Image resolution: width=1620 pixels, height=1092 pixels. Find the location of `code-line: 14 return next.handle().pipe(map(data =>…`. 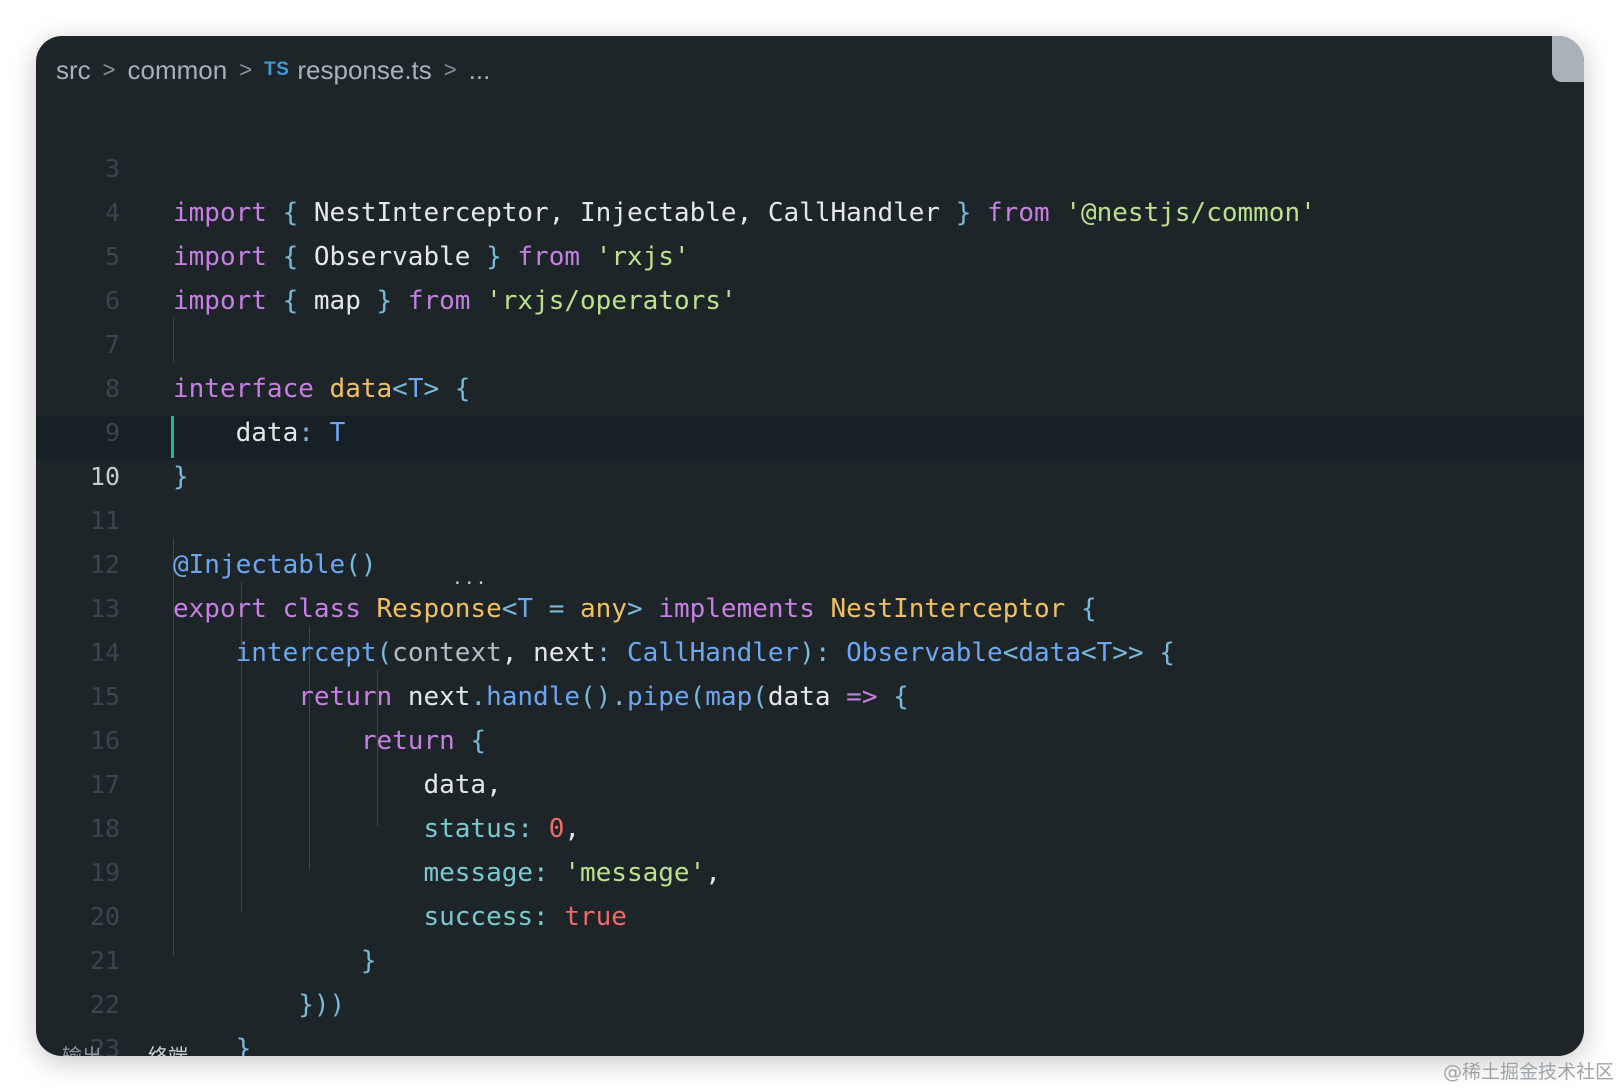

code-line: 14 return next.handle().pipe(map(data =>… is located at coordinates (472, 649).